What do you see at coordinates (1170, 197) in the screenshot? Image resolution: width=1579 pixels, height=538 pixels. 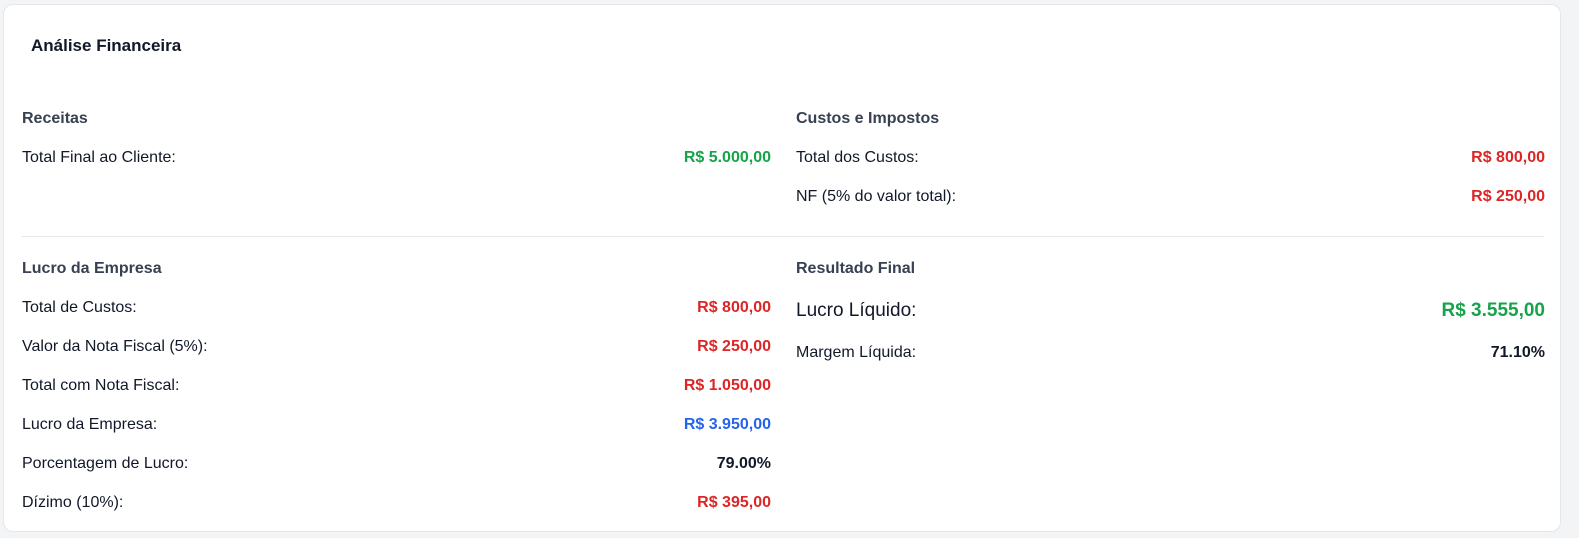 I see `row-nf: NF (5% do valor total): R$ 250,00` at bounding box center [1170, 197].